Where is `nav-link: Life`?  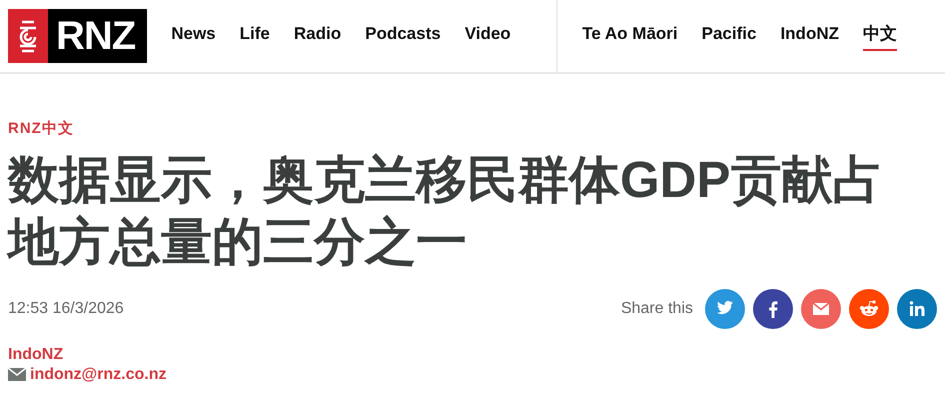 nav-link: Life is located at coordinates (255, 36).